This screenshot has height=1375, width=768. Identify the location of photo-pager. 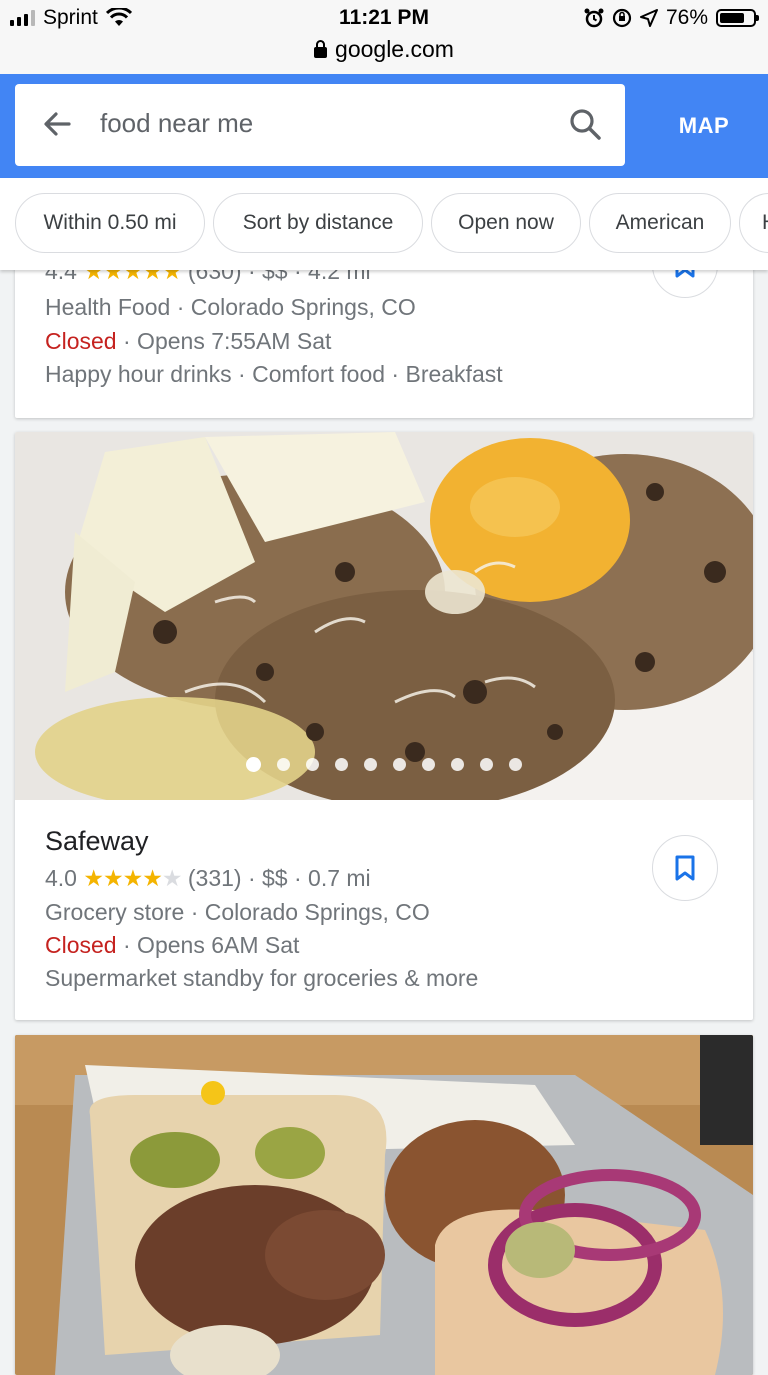
(384, 764).